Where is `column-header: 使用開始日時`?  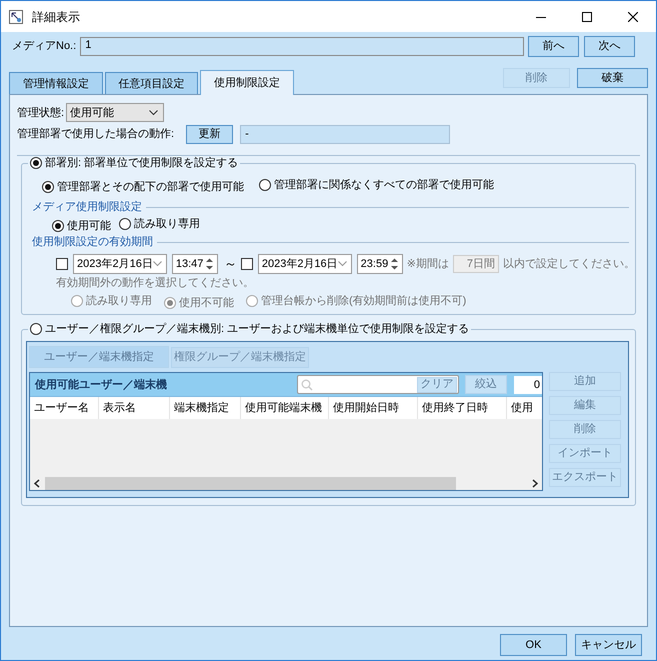 column-header: 使用開始日時 is located at coordinates (373, 408).